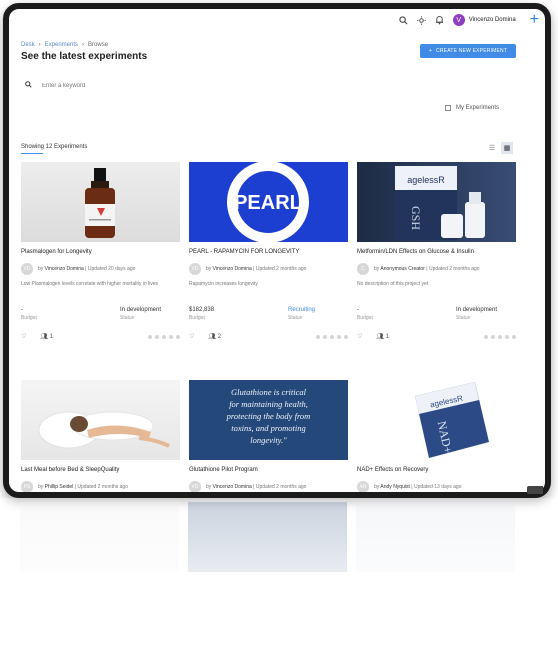 This screenshot has height=646, width=558. What do you see at coordinates (84, 56) in the screenshot?
I see `page-title: See the latest experiments` at bounding box center [84, 56].